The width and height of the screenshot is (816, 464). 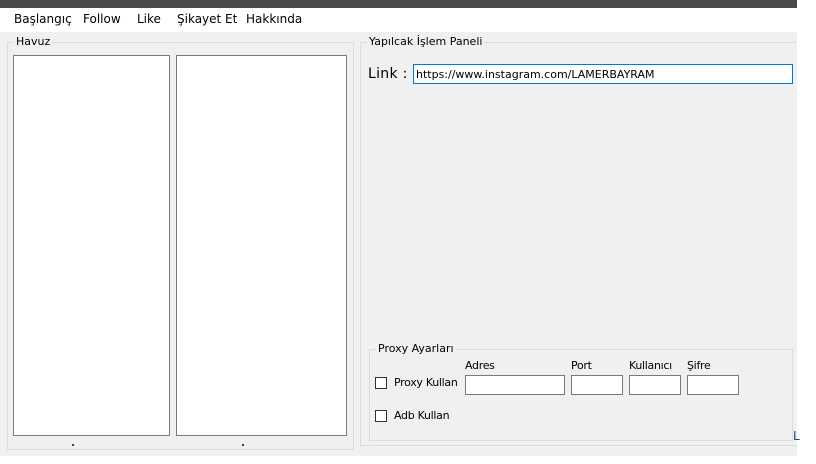 I want to click on islem-panel-title: Yapılcak İşlem Paneli, so click(x=426, y=41).